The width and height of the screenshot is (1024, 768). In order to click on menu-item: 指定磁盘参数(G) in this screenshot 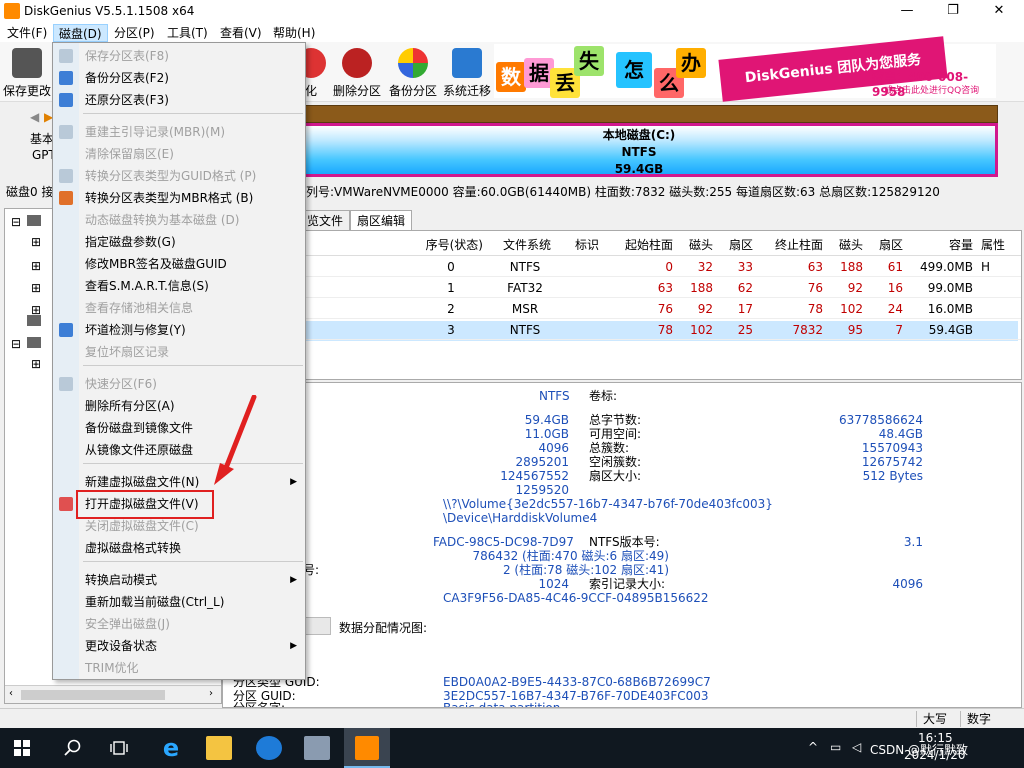, I will do `click(179, 242)`.